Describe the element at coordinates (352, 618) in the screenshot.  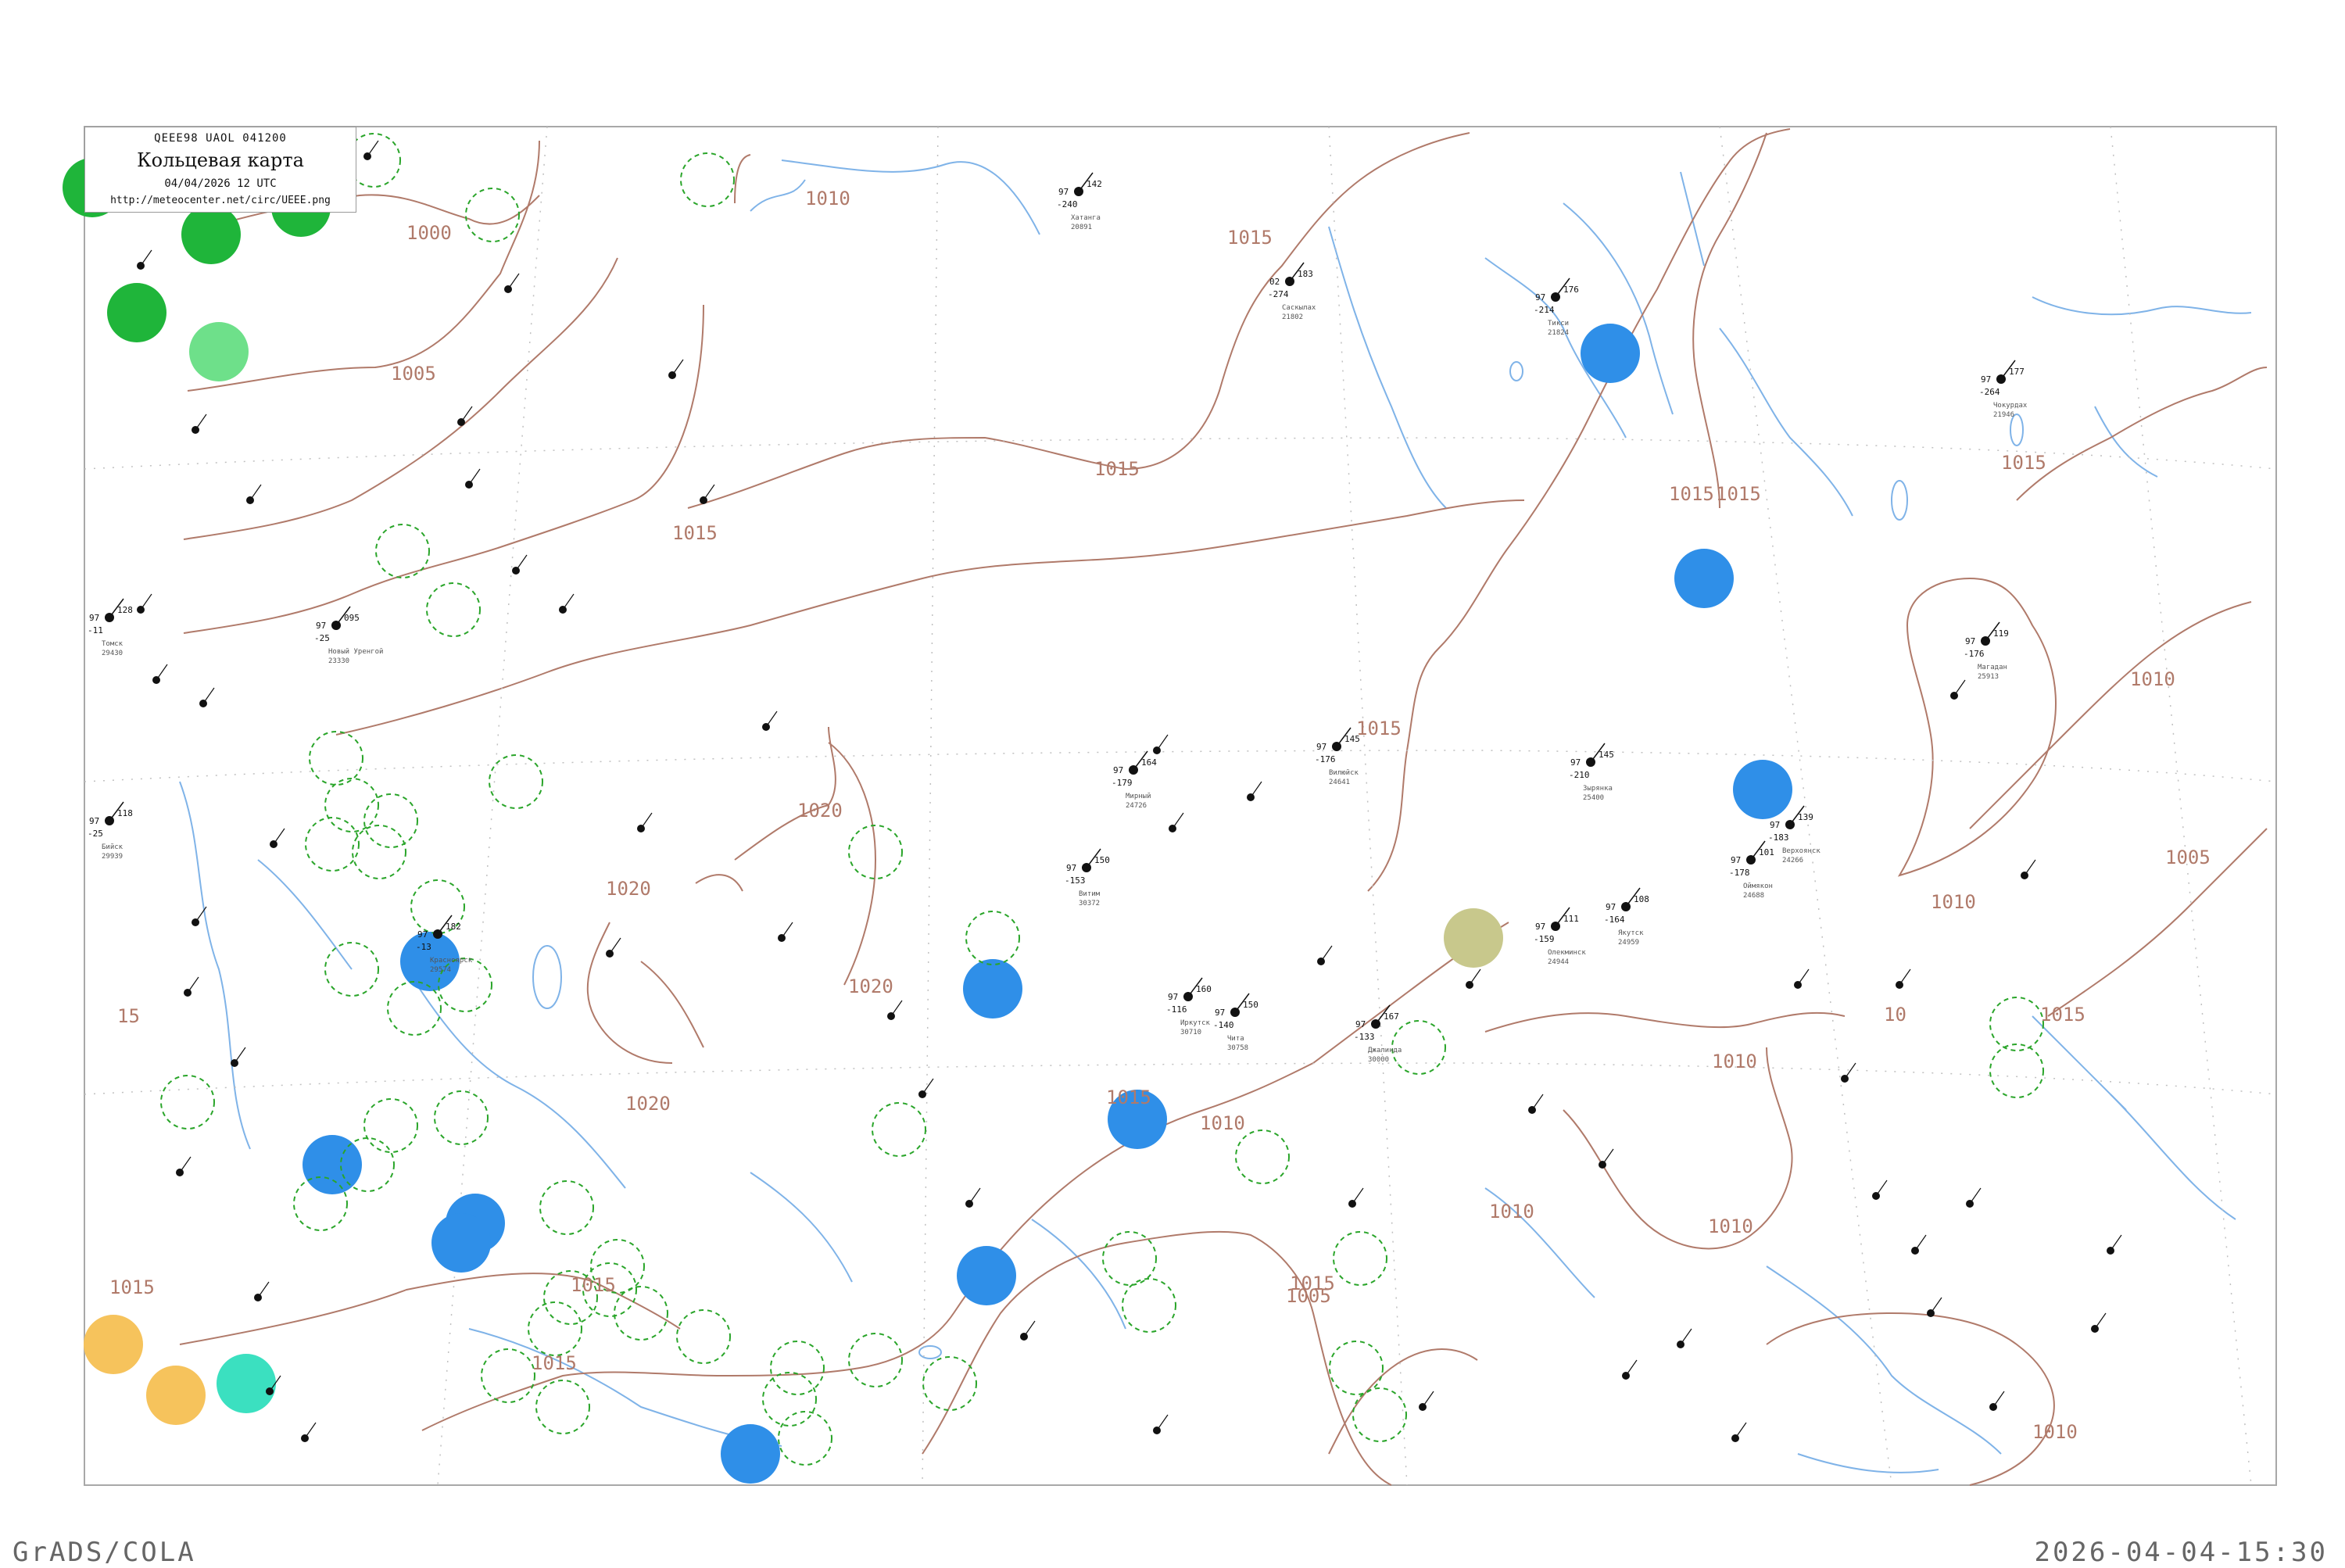
I see `station-pressure: 095` at that location.